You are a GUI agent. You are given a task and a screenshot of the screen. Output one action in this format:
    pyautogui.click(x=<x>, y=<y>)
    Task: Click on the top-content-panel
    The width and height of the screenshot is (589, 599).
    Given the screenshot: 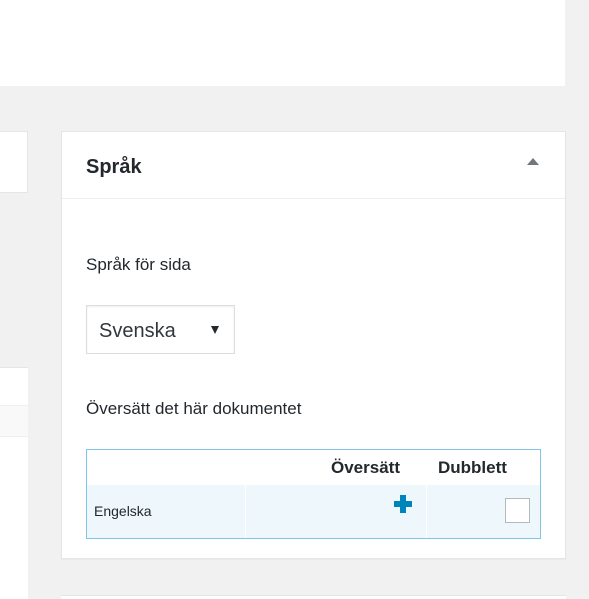 What is the action you would take?
    pyautogui.click(x=282, y=43)
    